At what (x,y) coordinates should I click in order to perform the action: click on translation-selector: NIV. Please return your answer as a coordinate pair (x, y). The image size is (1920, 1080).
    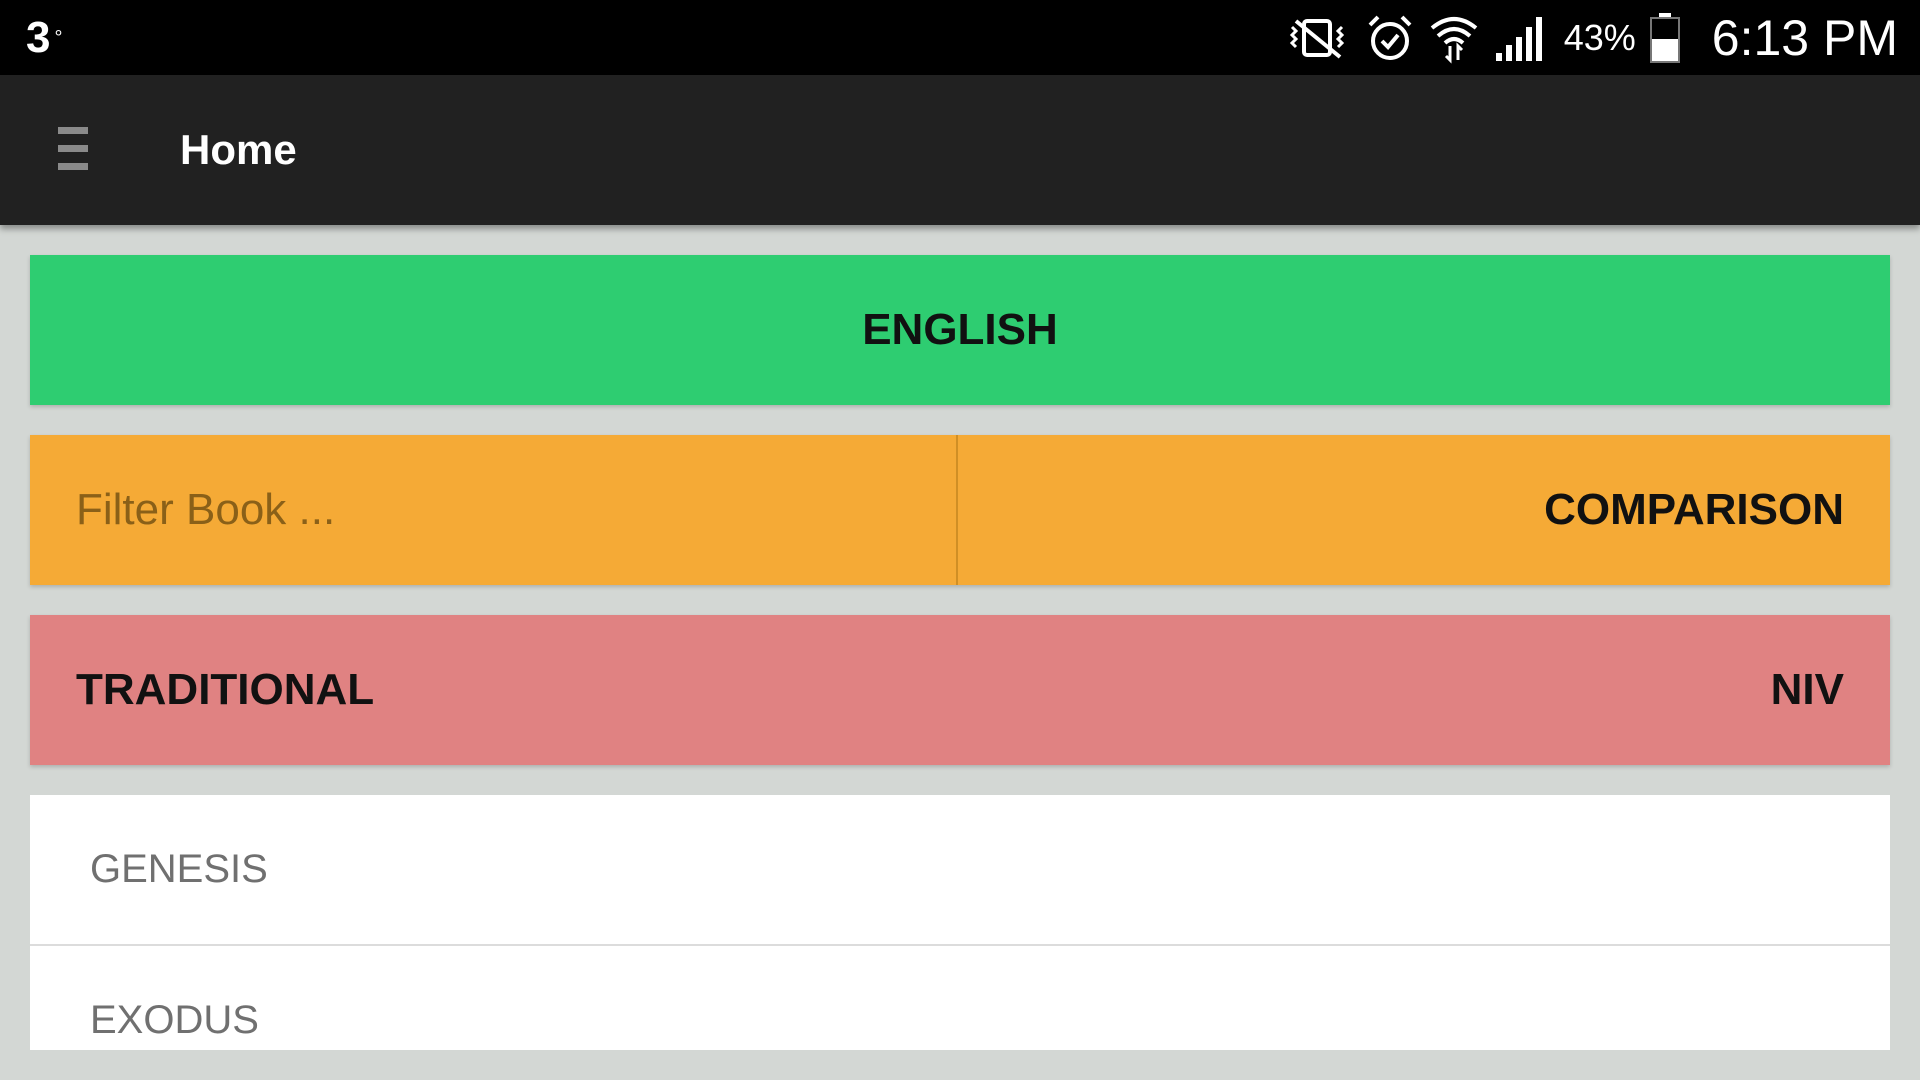
    Looking at the image, I should click on (1807, 690).